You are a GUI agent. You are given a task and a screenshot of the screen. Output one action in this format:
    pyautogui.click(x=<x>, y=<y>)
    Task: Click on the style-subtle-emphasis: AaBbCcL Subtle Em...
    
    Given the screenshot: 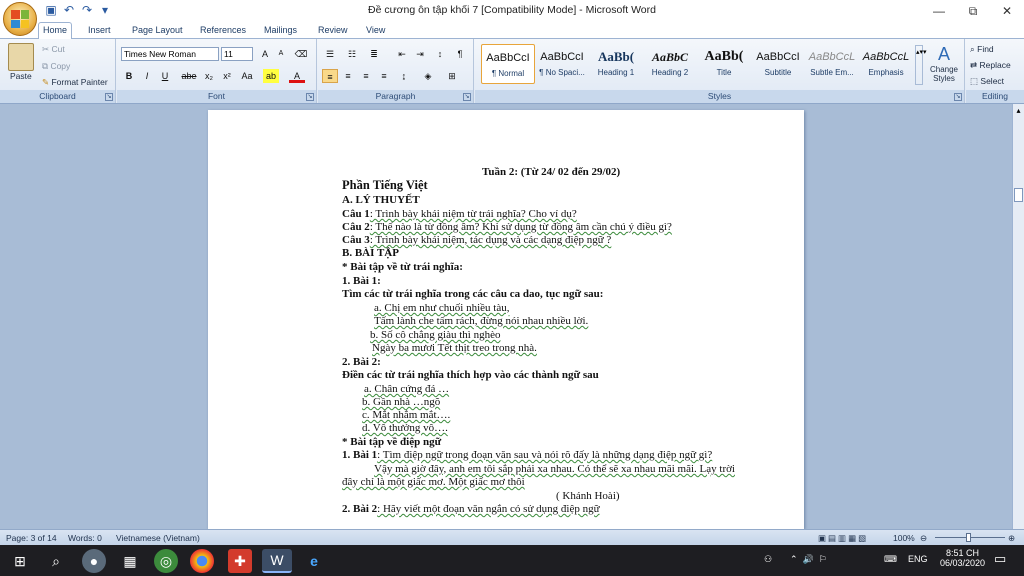 What is the action you would take?
    pyautogui.click(x=832, y=64)
    